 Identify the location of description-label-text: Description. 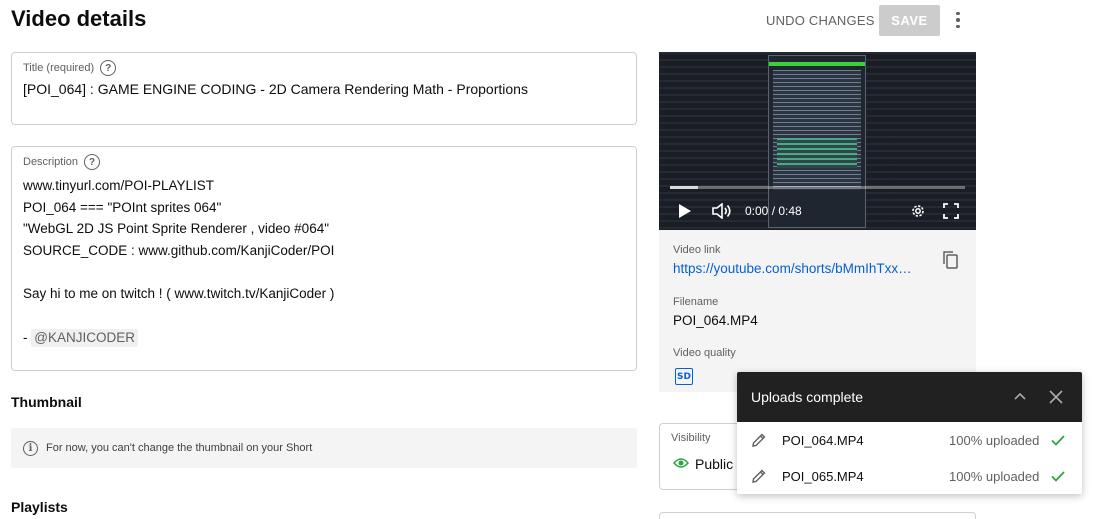
(51, 162).